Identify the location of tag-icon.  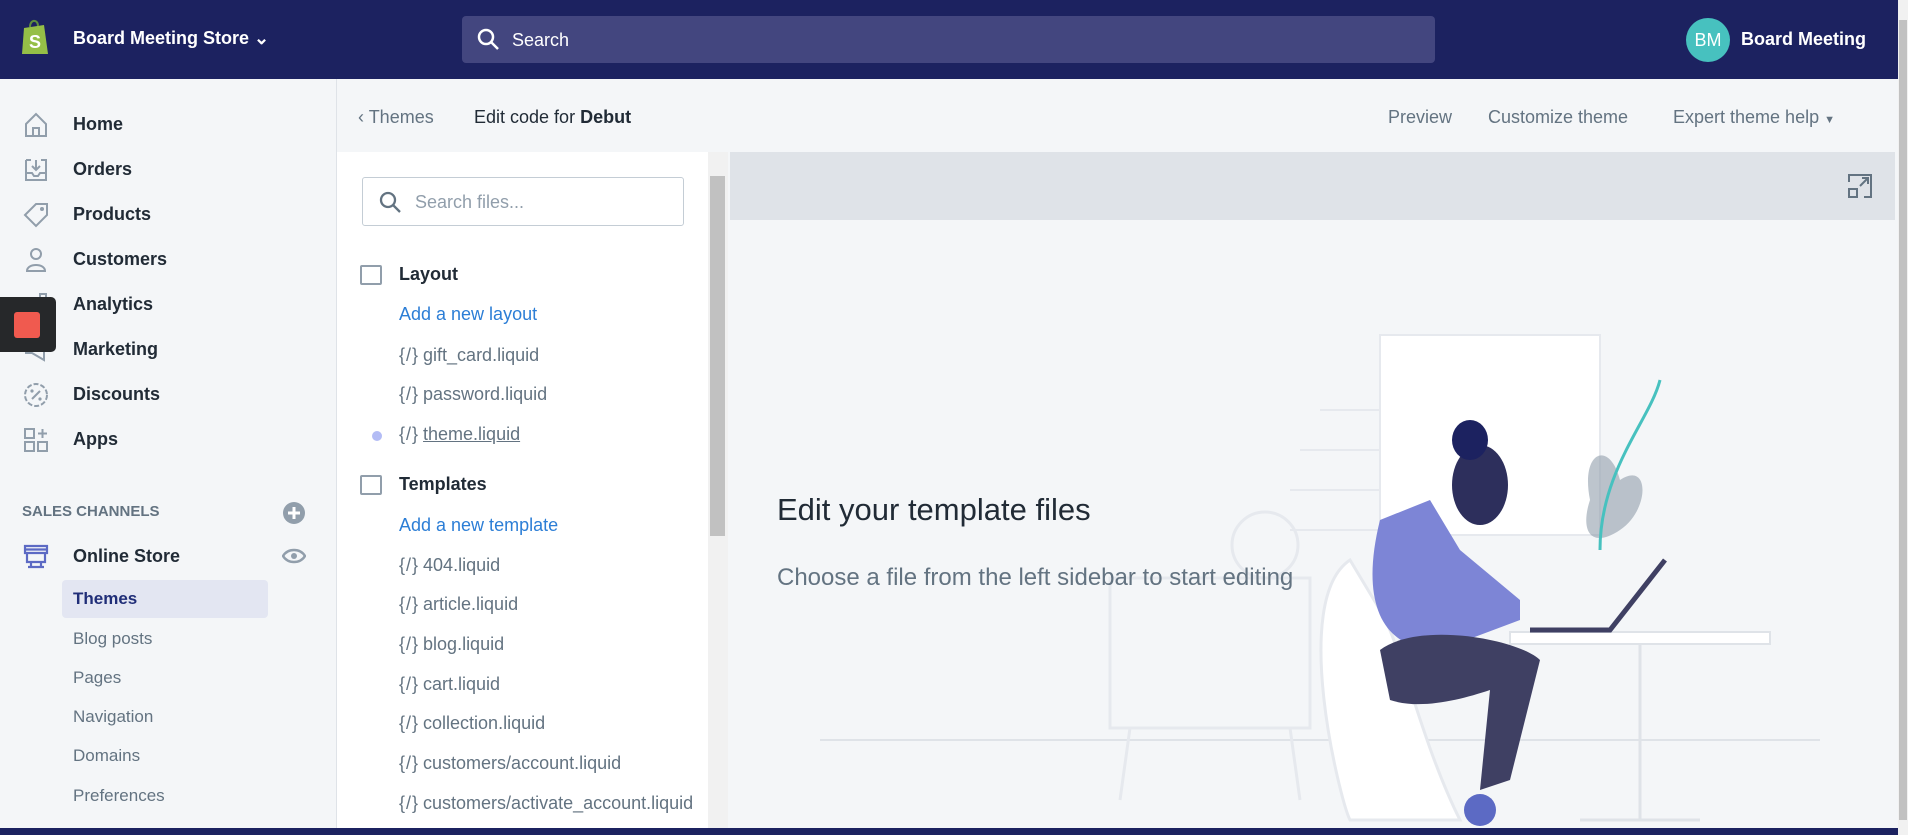
(35, 215).